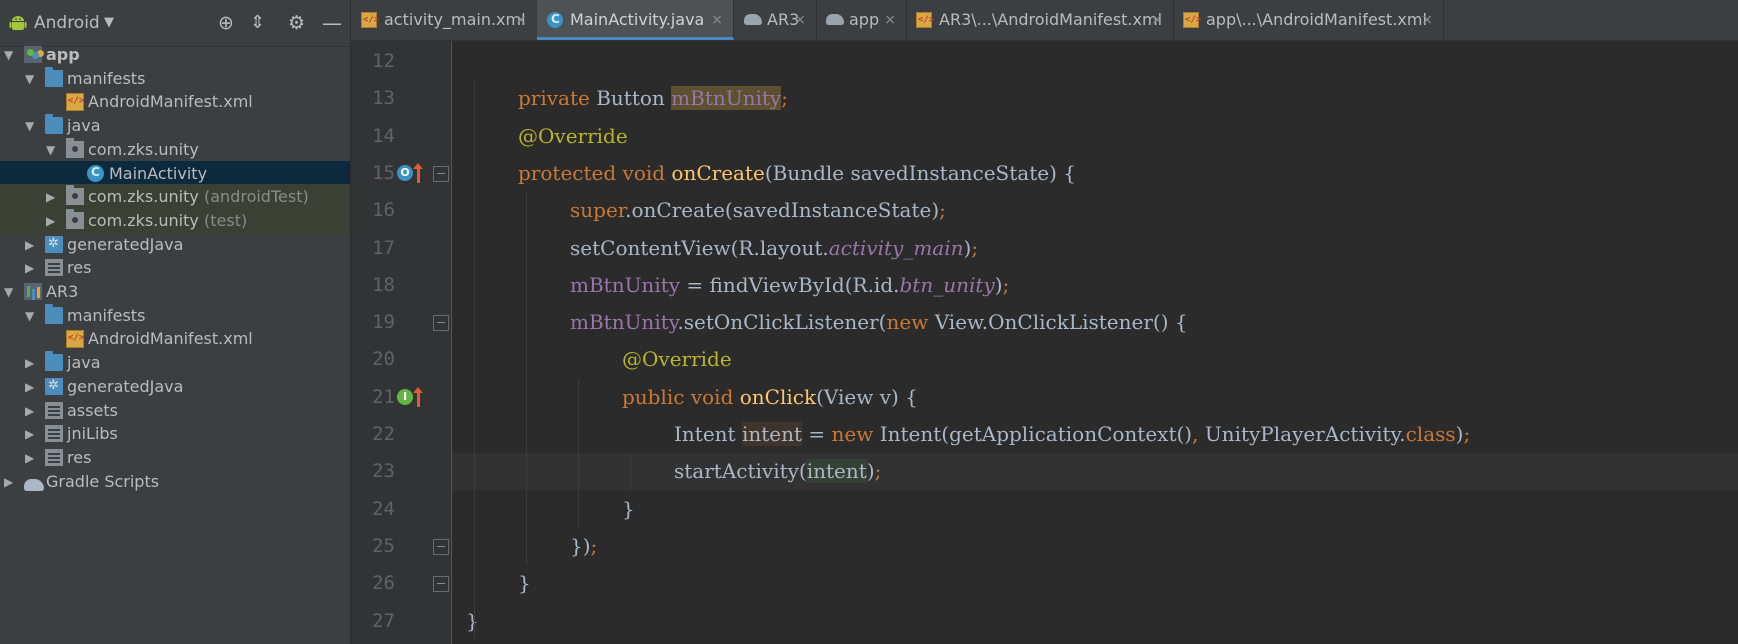  Describe the element at coordinates (1095, 546) in the screenshot. I see `code-line: });` at that location.